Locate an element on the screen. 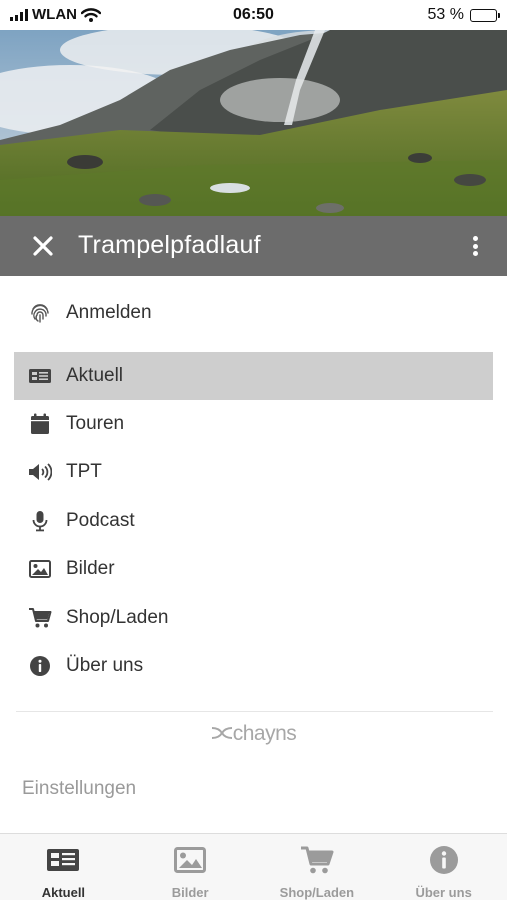 The height and width of the screenshot is (900, 507). chayns-logo: chayns is located at coordinates (253, 734).